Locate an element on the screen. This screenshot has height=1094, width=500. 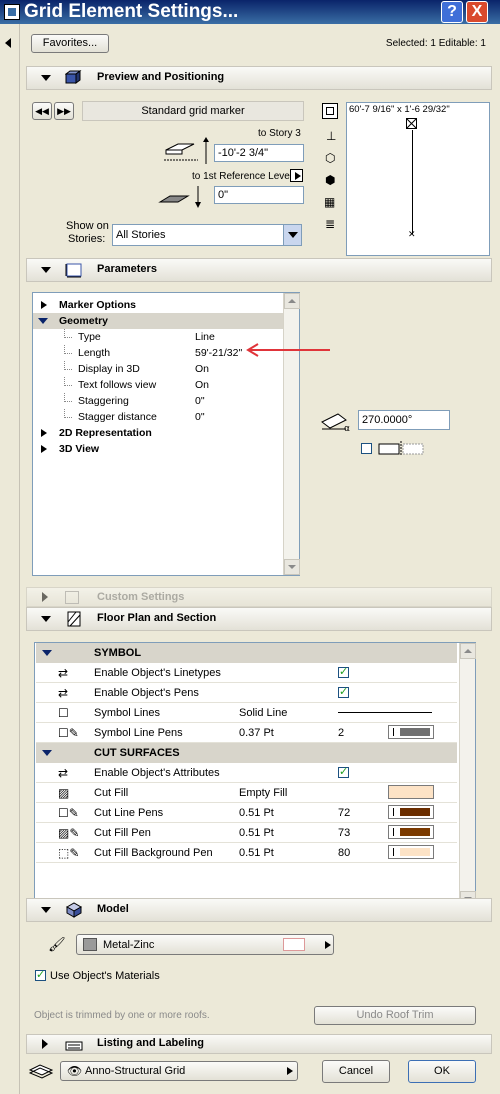
undo-roof-trim-button: Undo Roof Trim is located at coordinates (395, 1015).